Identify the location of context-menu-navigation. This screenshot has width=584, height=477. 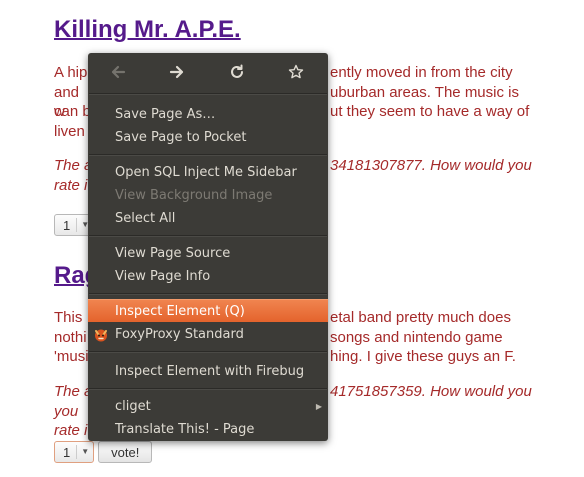
(208, 72).